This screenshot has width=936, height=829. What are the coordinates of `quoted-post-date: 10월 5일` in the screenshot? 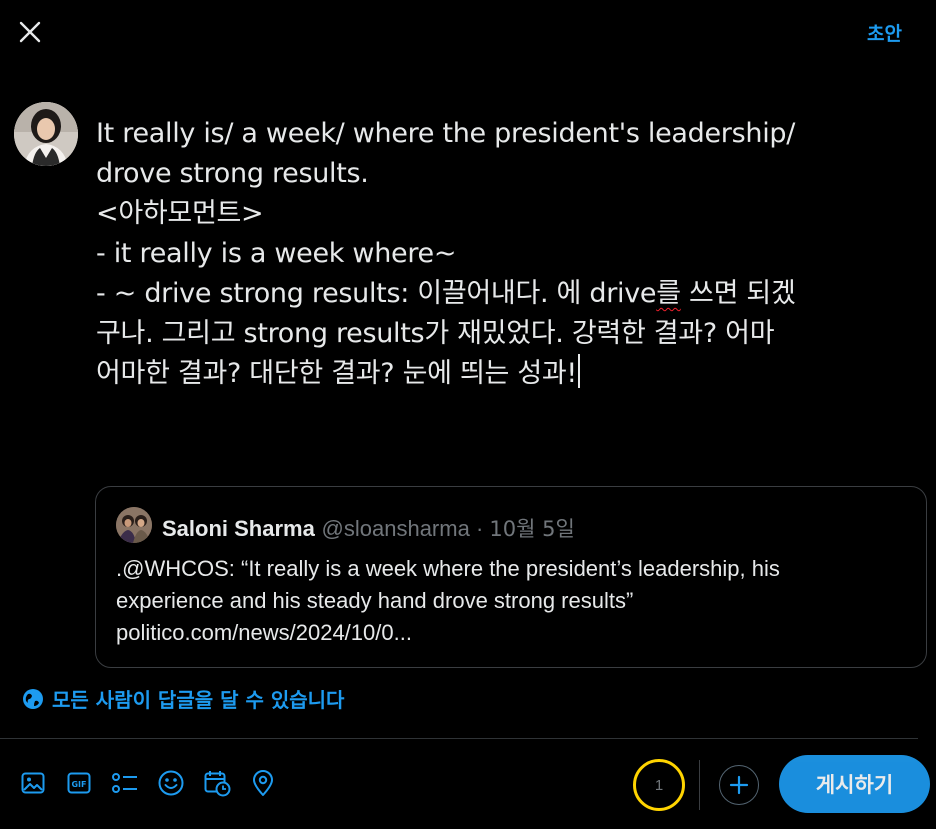 It's located at (531, 529).